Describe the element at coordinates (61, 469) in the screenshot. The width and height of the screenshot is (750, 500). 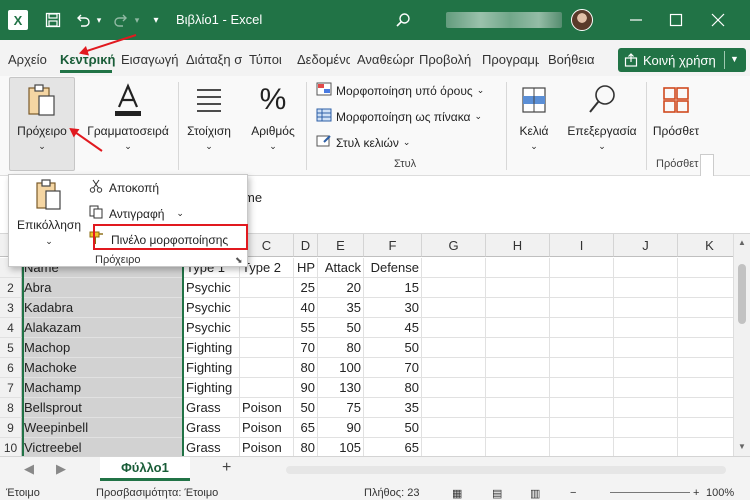
I see `next-sheet-icon: ▶` at that location.